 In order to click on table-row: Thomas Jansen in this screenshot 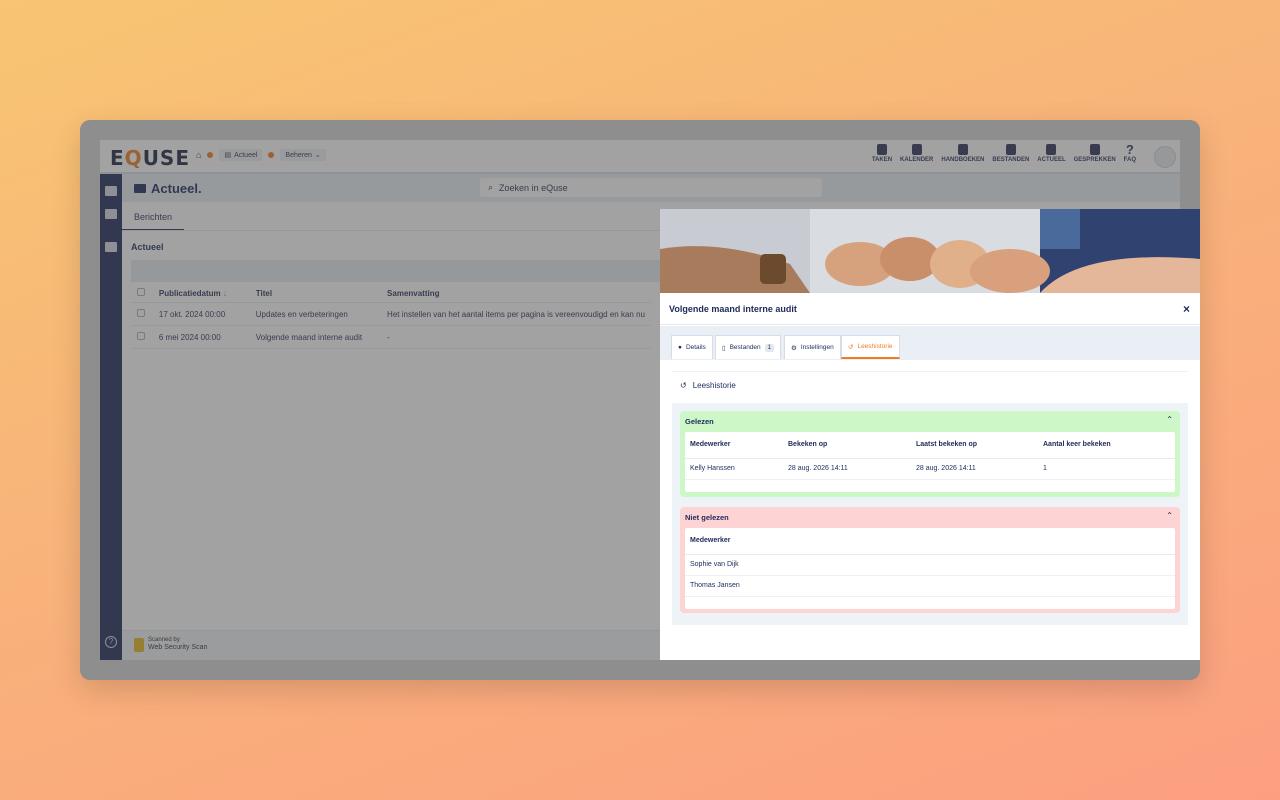, I will do `click(930, 586)`.